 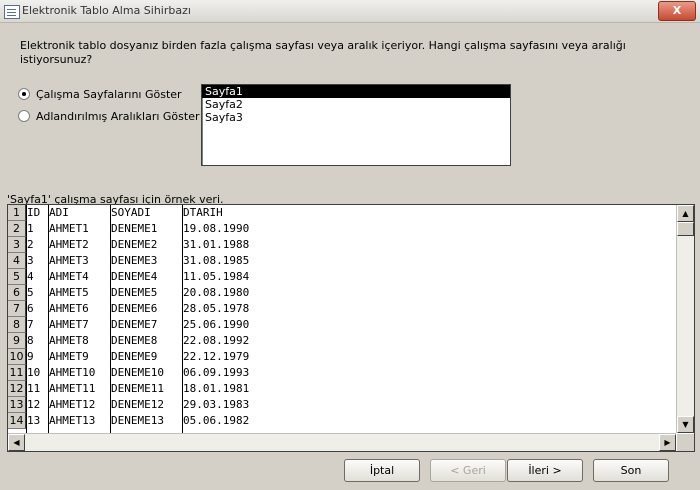 What do you see at coordinates (134, 356) in the screenshot?
I see `table-cell: DENEME9` at bounding box center [134, 356].